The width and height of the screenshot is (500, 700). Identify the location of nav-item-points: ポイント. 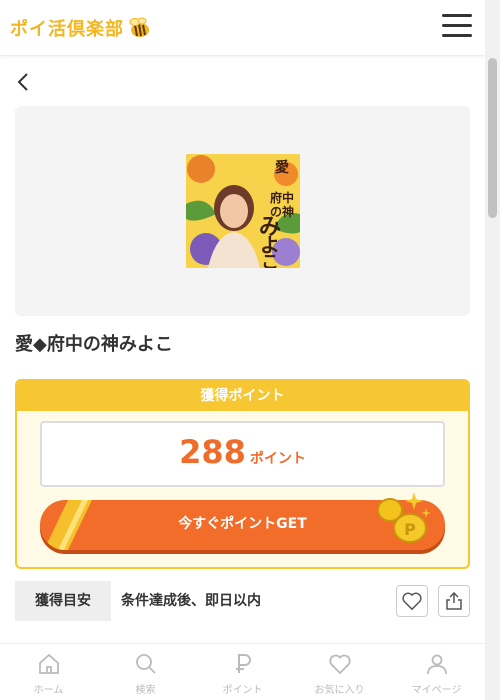
(242, 672).